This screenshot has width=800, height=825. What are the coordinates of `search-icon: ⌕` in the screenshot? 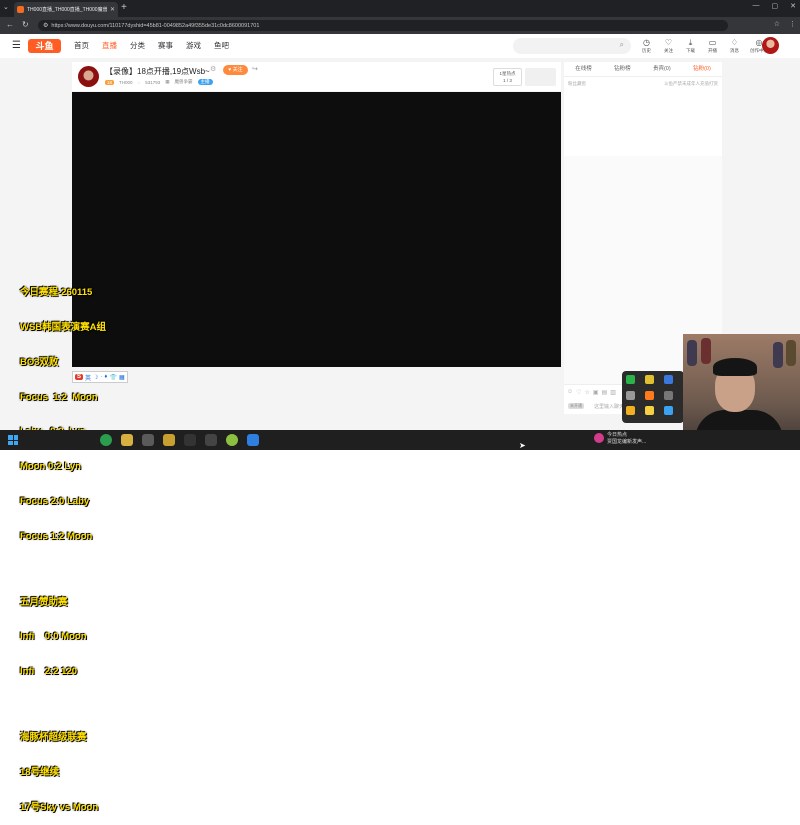 It's located at (622, 45).